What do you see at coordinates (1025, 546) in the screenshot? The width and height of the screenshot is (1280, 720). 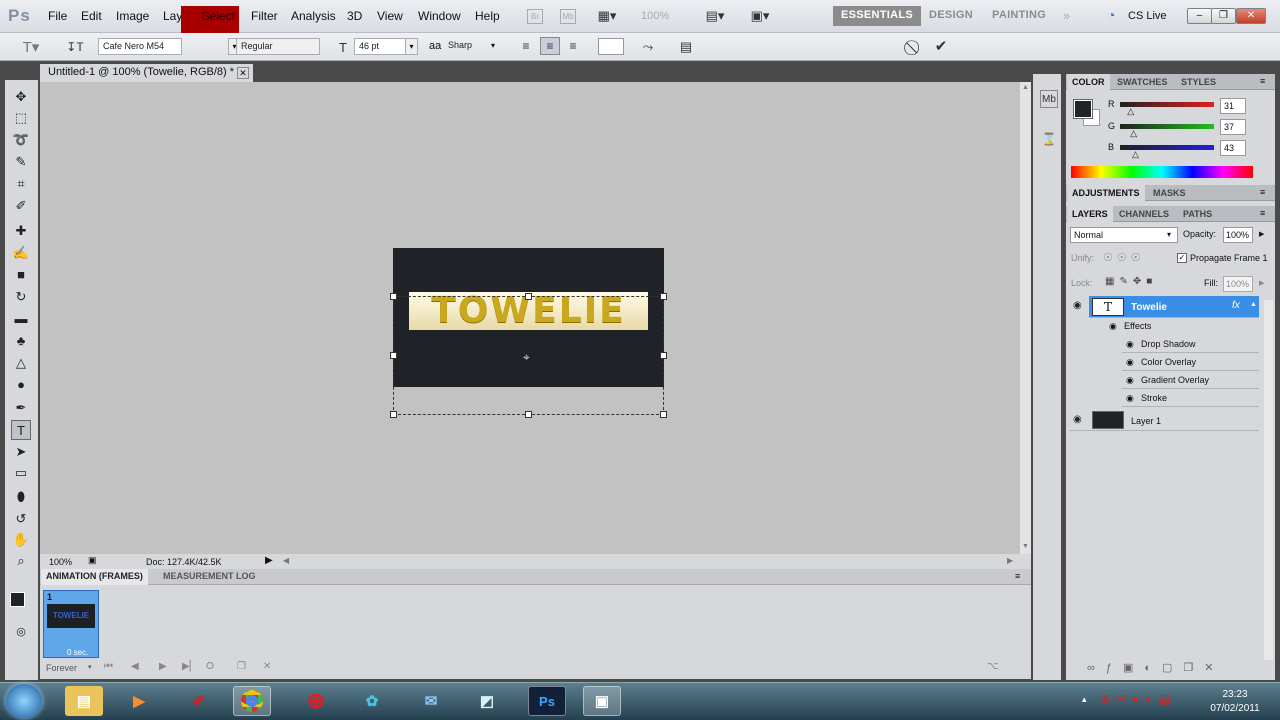 I see `scroll-down-icon: ▼` at bounding box center [1025, 546].